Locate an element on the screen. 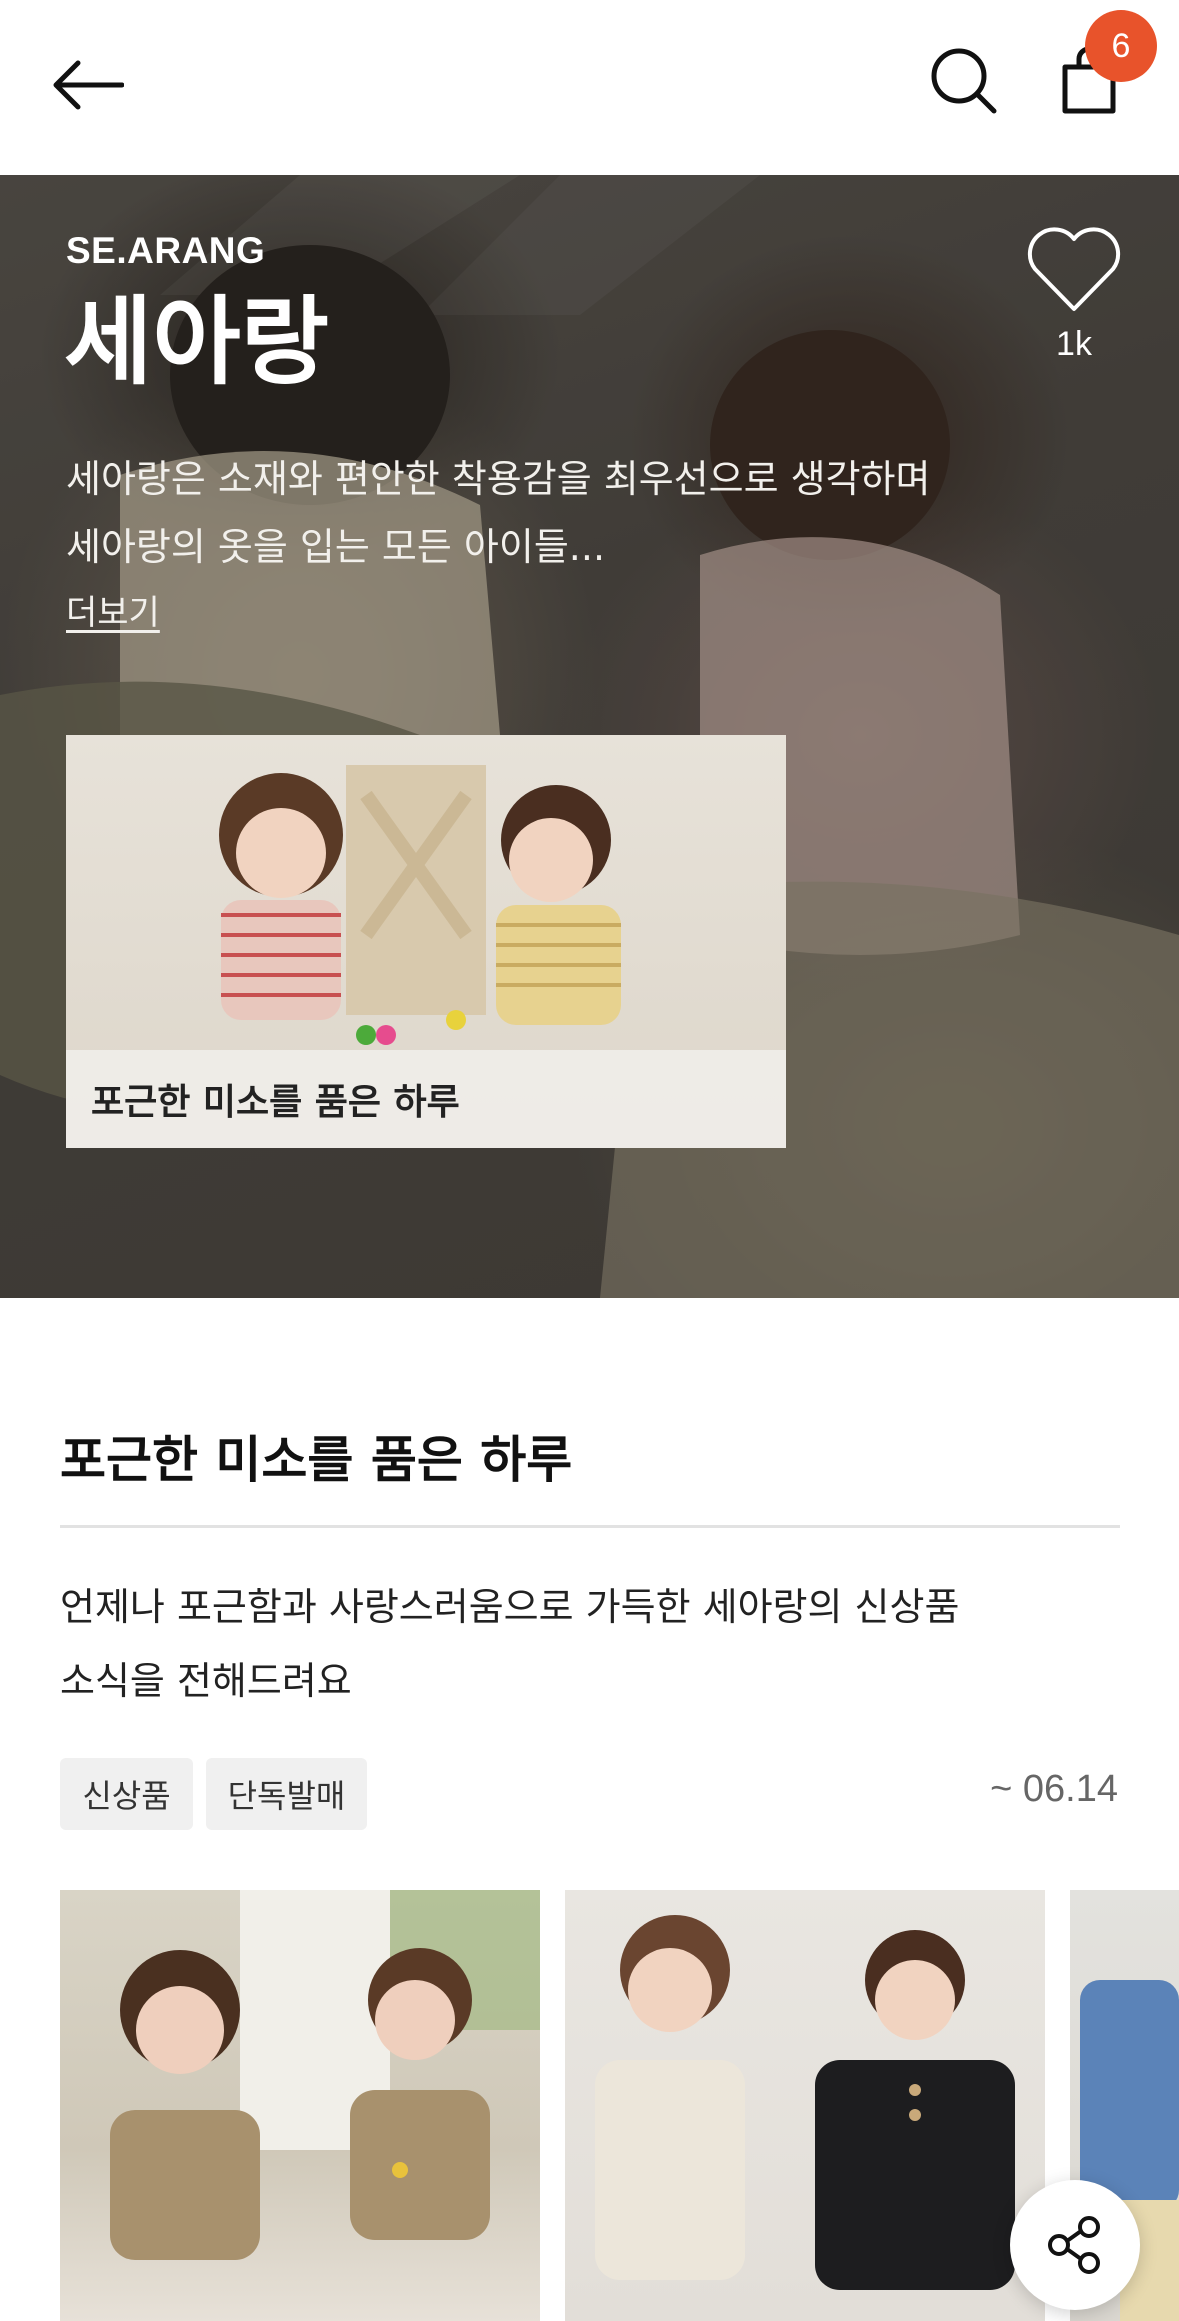 The image size is (1179, 2321). share-button is located at coordinates (1075, 2245).